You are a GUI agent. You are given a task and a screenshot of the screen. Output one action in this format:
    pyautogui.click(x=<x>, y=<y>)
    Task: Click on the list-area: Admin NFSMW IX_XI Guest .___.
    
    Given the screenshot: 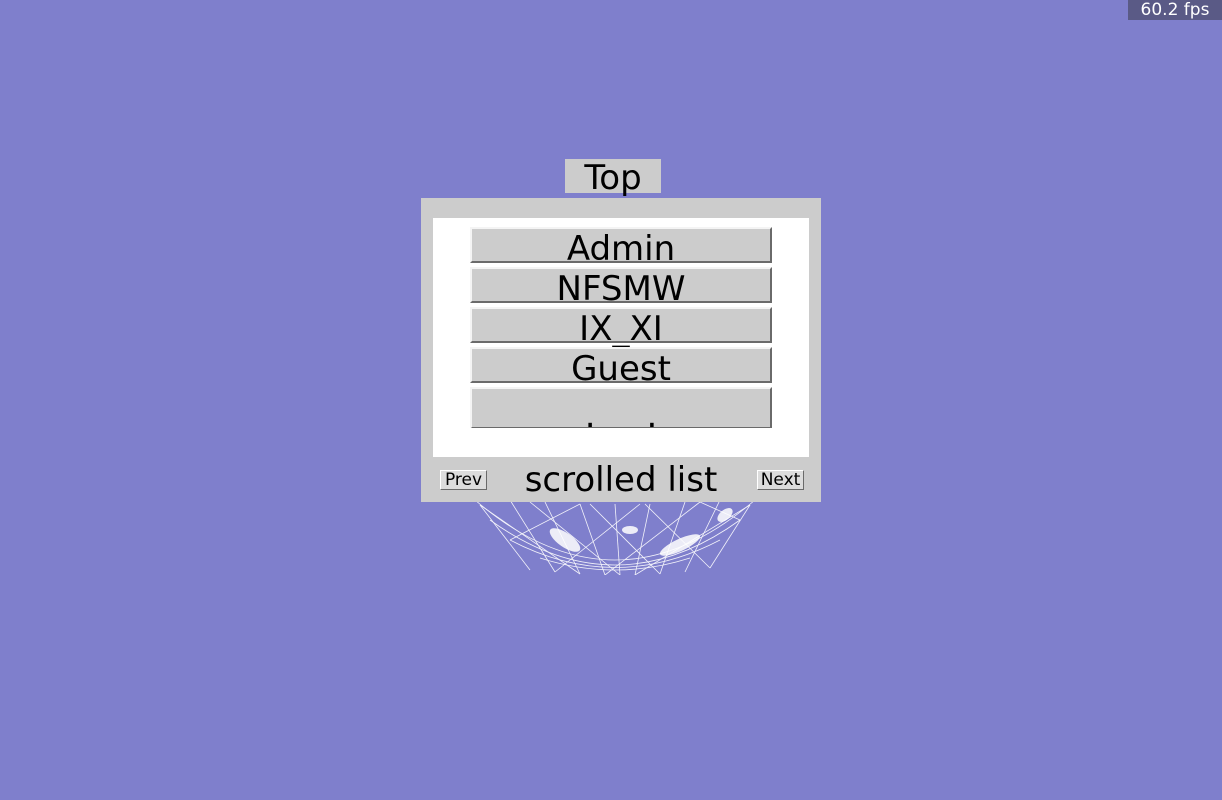 What is the action you would take?
    pyautogui.click(x=621, y=337)
    